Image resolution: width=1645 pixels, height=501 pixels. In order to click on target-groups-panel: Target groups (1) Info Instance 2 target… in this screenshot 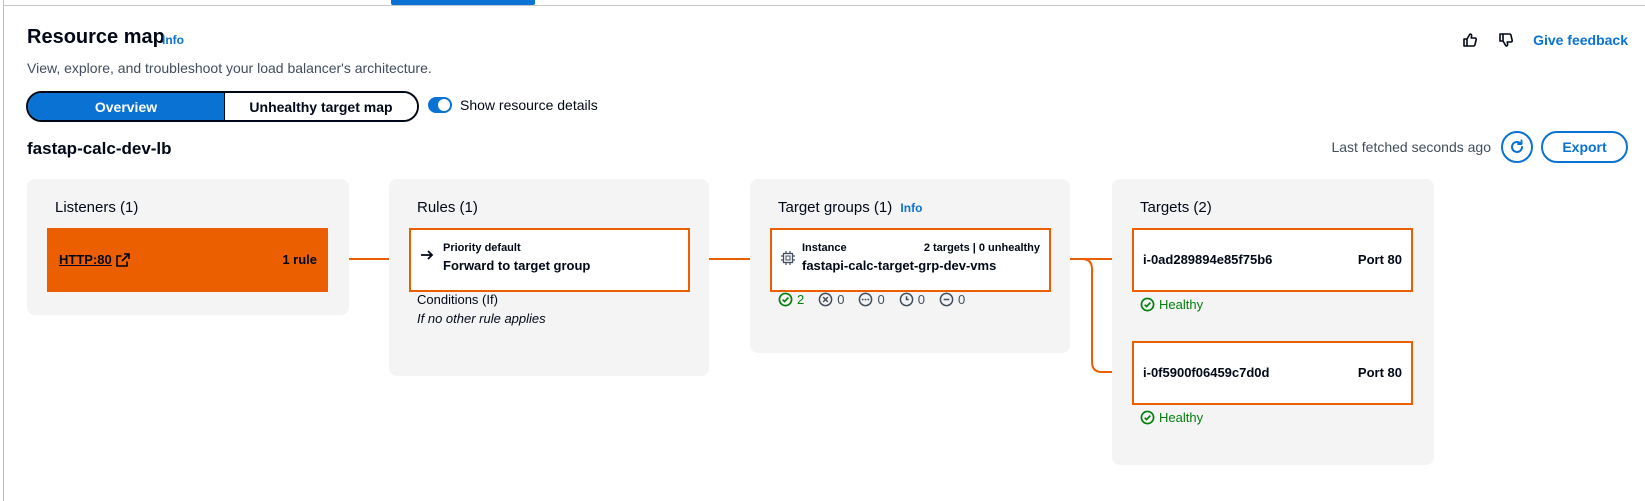, I will do `click(910, 266)`.